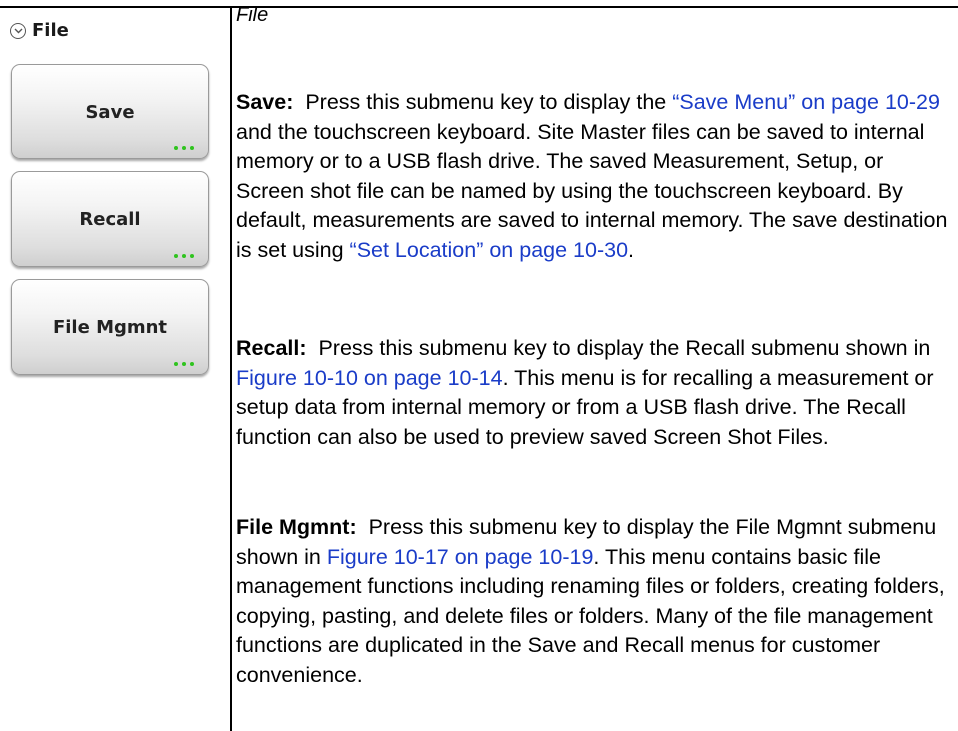 The width and height of the screenshot is (958, 731). Describe the element at coordinates (489, 102) in the screenshot. I see `save-text-1: Press this submenu key to display the` at that location.